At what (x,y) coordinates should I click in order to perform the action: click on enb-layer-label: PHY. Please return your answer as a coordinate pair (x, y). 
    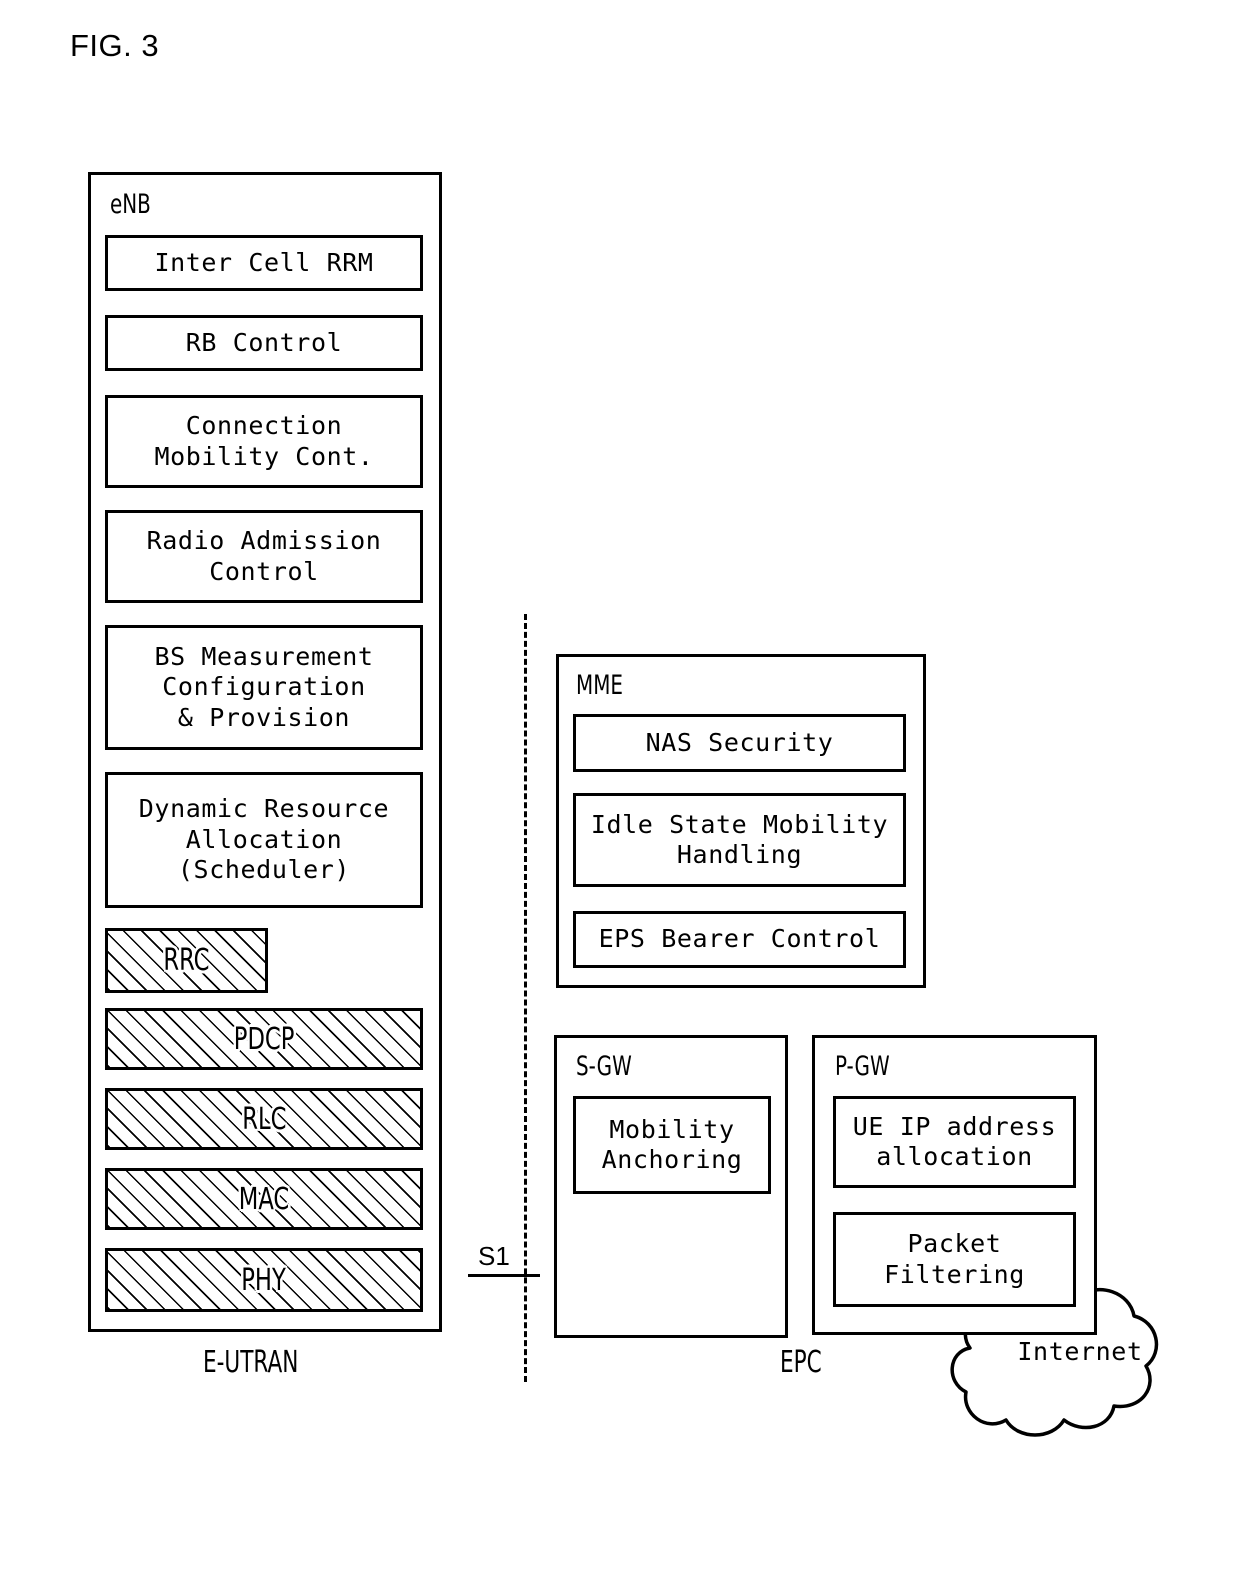
    Looking at the image, I should click on (264, 1280).